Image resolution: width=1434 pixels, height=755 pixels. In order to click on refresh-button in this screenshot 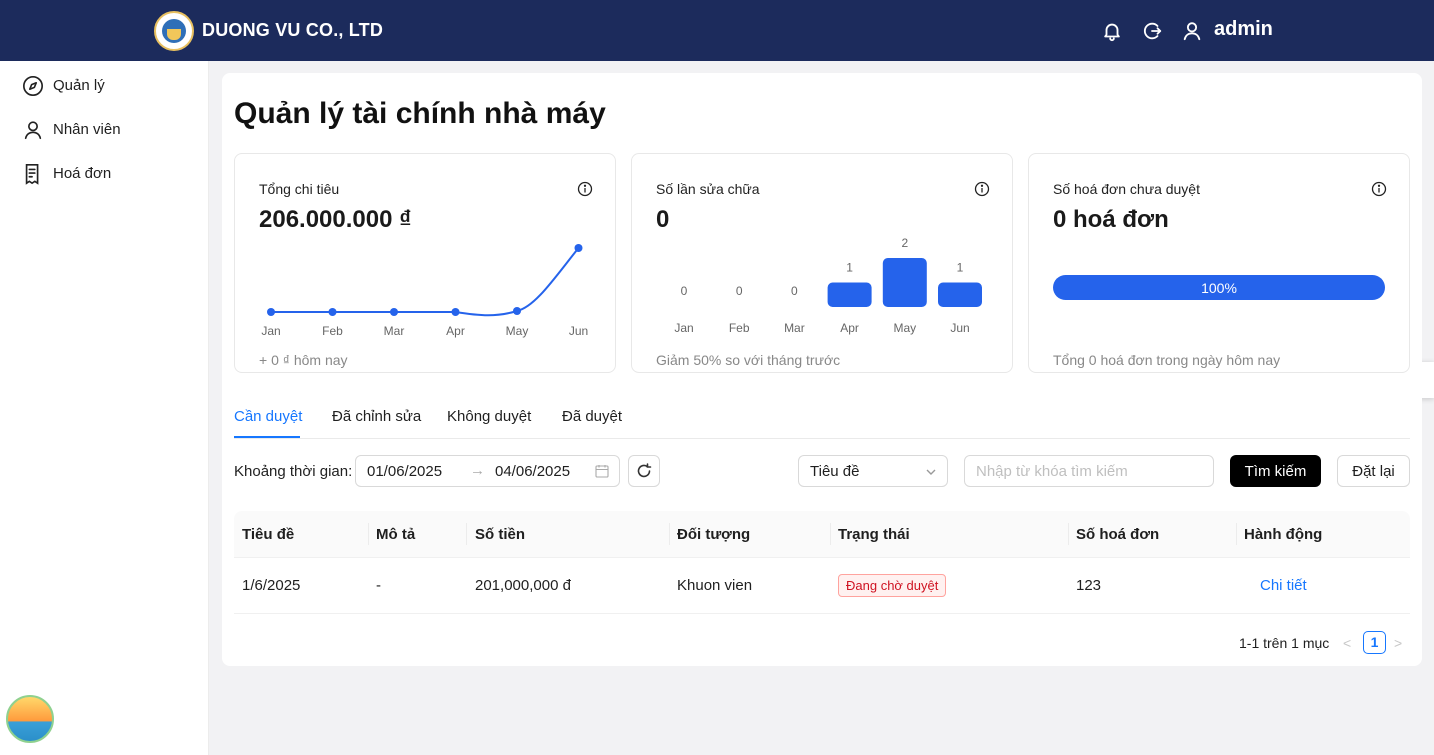, I will do `click(644, 471)`.